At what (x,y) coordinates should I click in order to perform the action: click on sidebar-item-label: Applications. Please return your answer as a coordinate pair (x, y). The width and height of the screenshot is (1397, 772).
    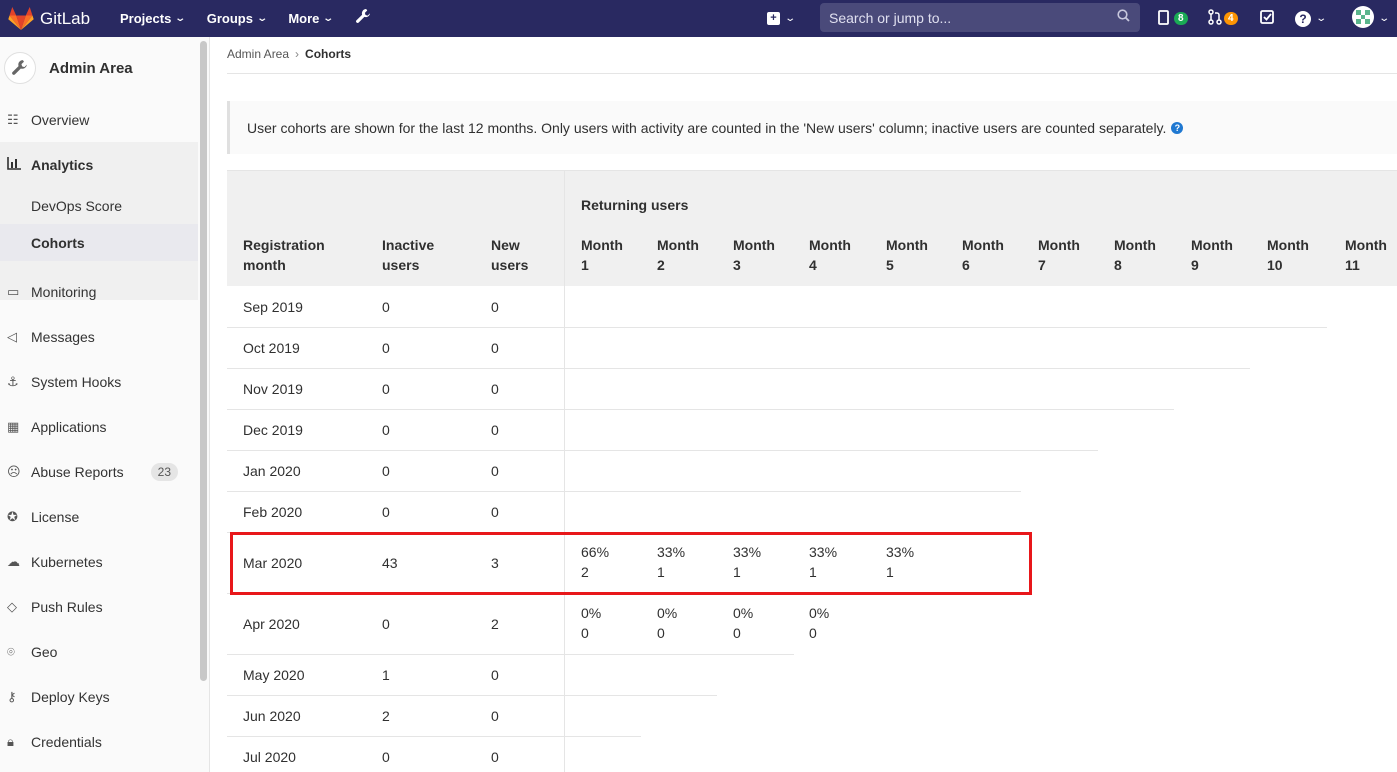
    Looking at the image, I should click on (69, 426).